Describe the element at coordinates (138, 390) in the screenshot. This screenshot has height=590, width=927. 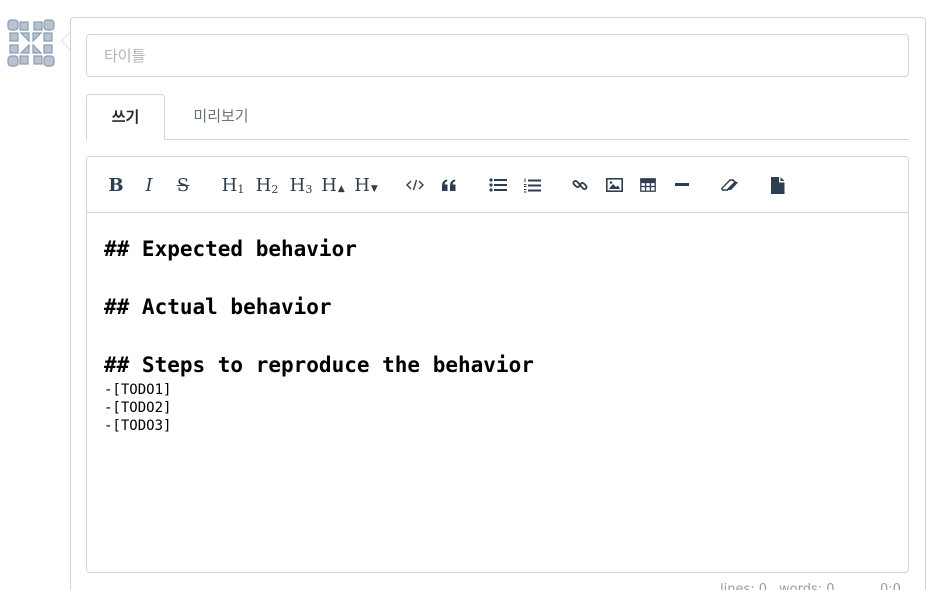
I see `todo-line: -[TODO1]` at that location.